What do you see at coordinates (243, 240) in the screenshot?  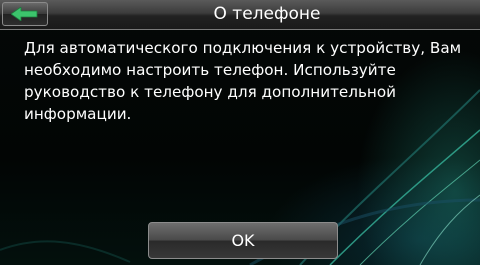 I see `ok-button: OK` at bounding box center [243, 240].